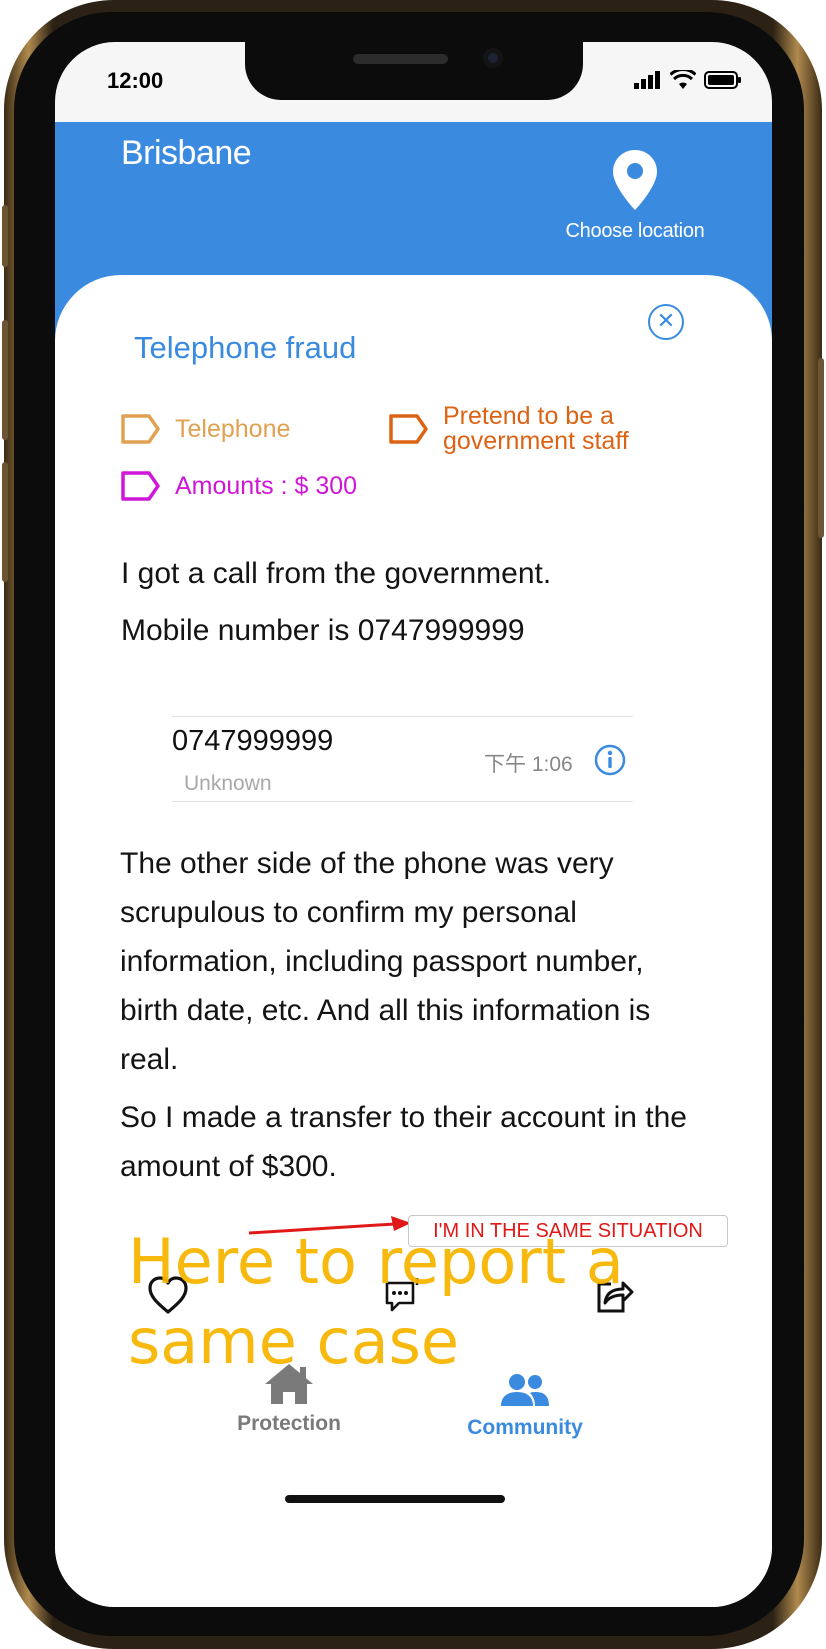 The image size is (826, 1649). What do you see at coordinates (536, 441) in the screenshot?
I see `tag-label-line2: government staff` at bounding box center [536, 441].